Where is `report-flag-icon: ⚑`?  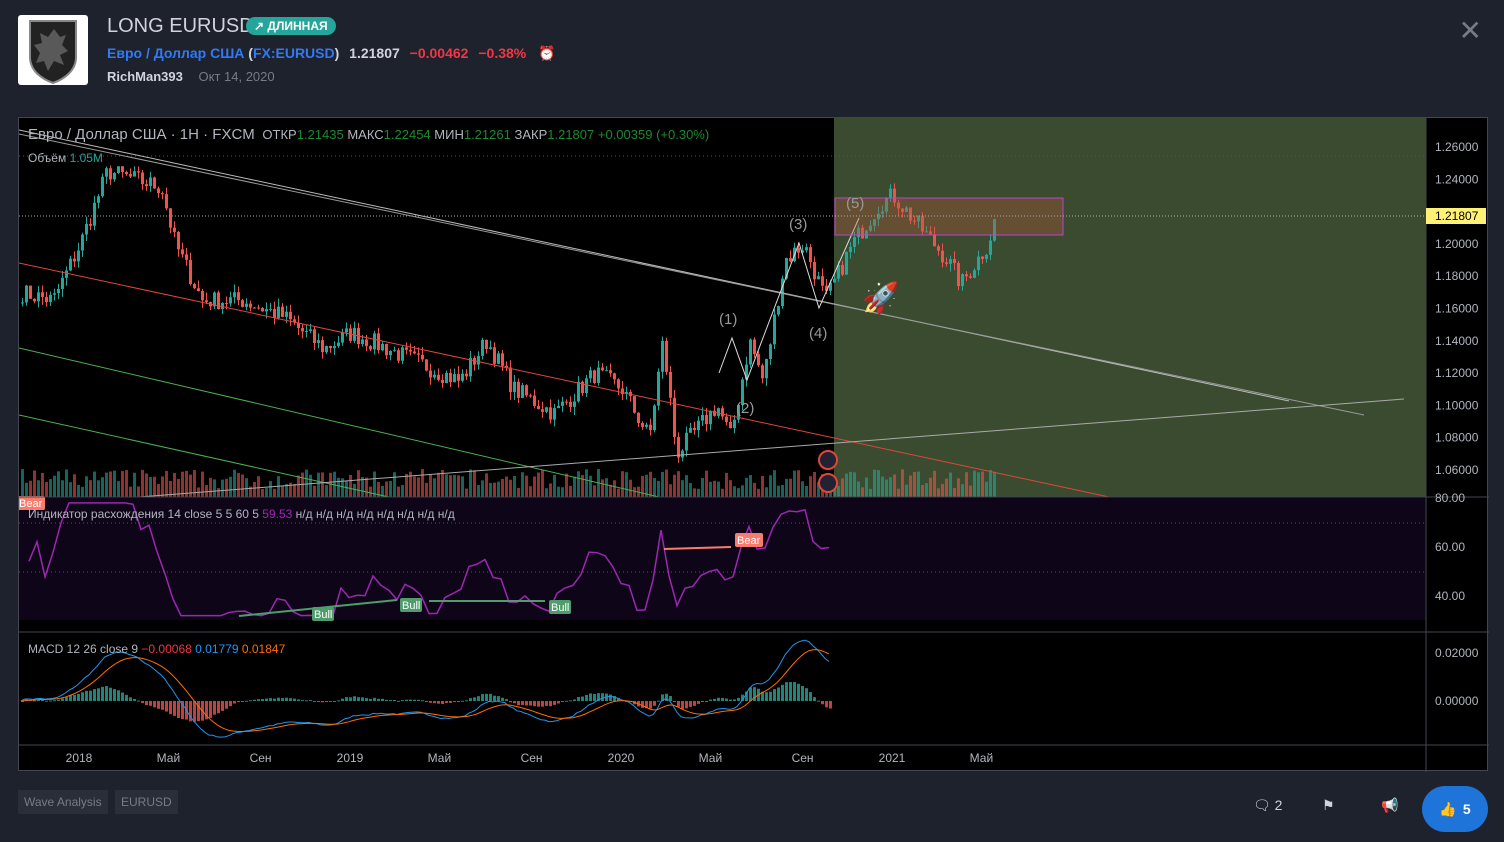 report-flag-icon: ⚑ is located at coordinates (1328, 805).